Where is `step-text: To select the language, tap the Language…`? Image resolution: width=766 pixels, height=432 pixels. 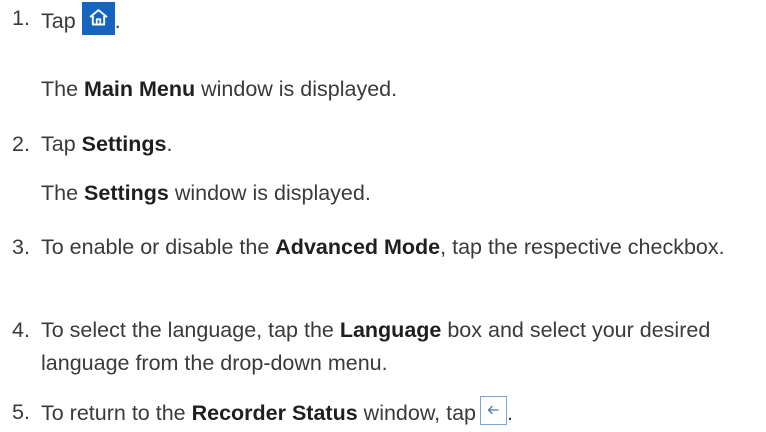
step-text: To select the language, tap the Language… is located at coordinates (399, 347).